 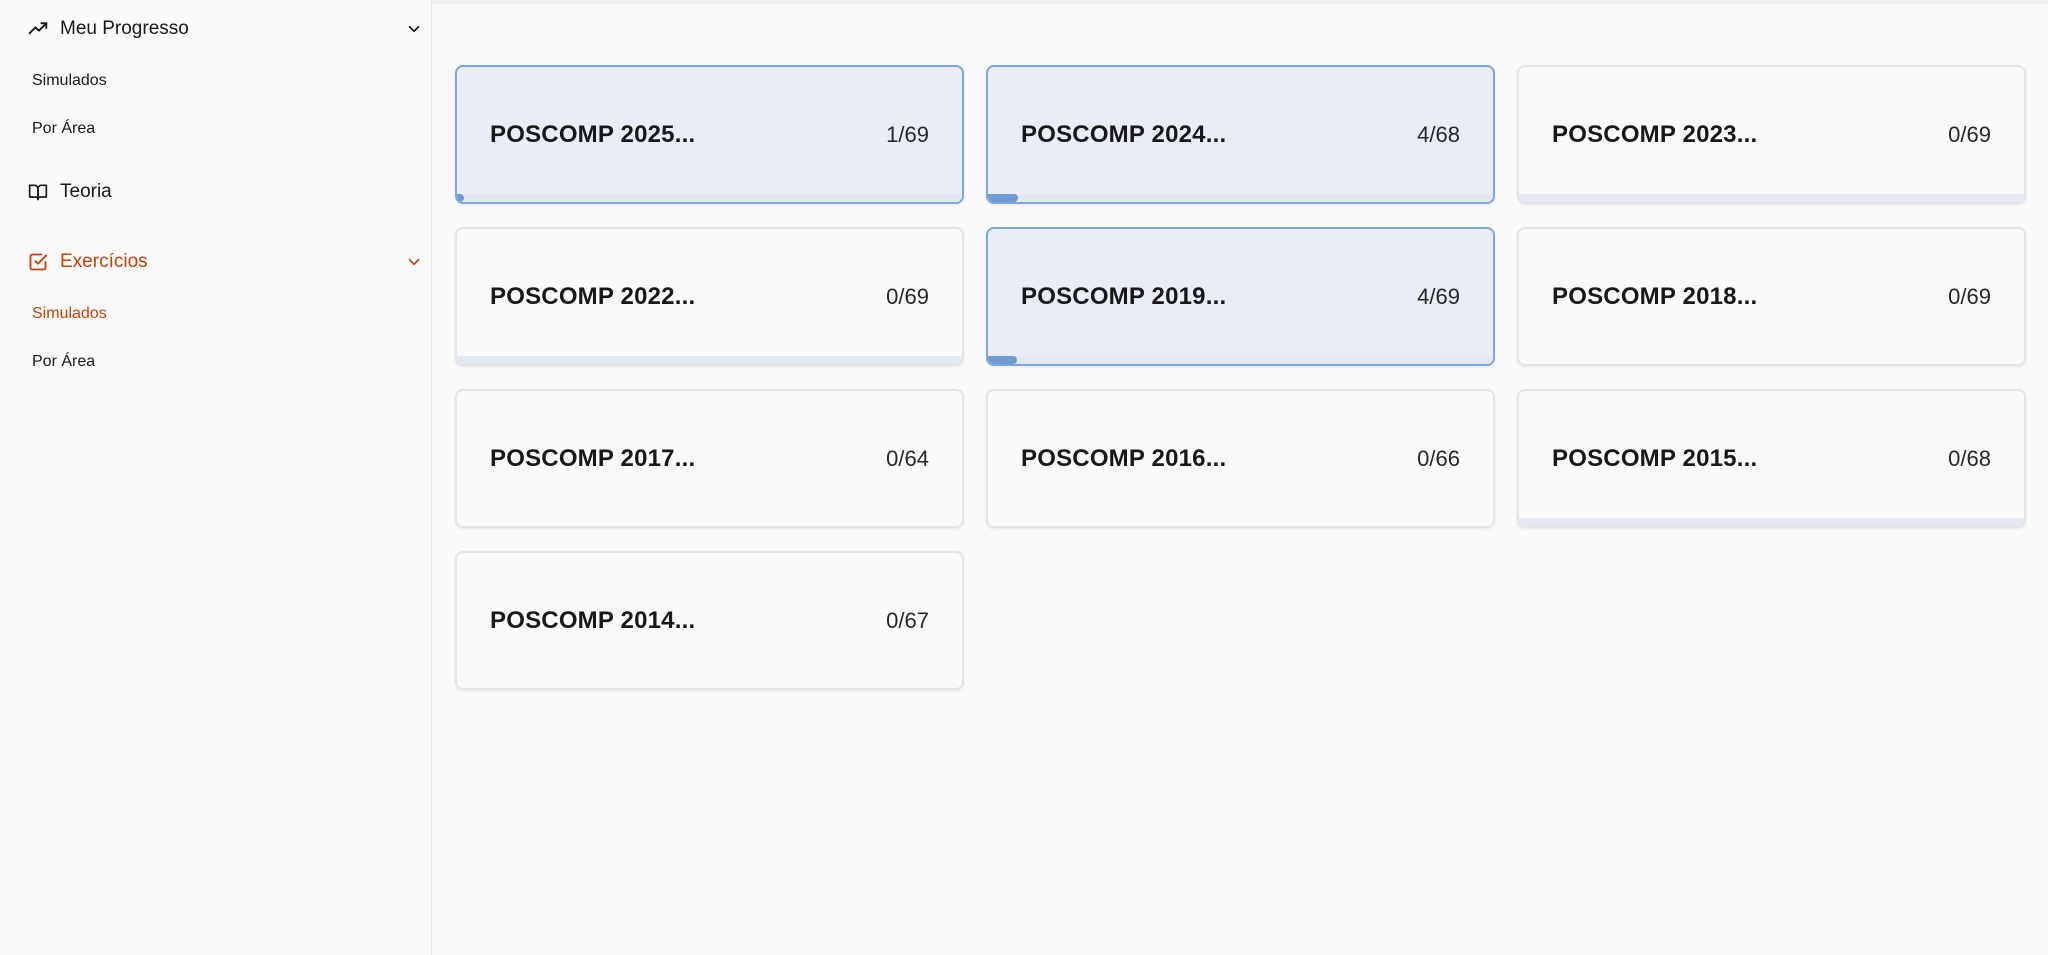 What do you see at coordinates (907, 458) in the screenshot?
I see `simulado-progress-count: 0/64` at bounding box center [907, 458].